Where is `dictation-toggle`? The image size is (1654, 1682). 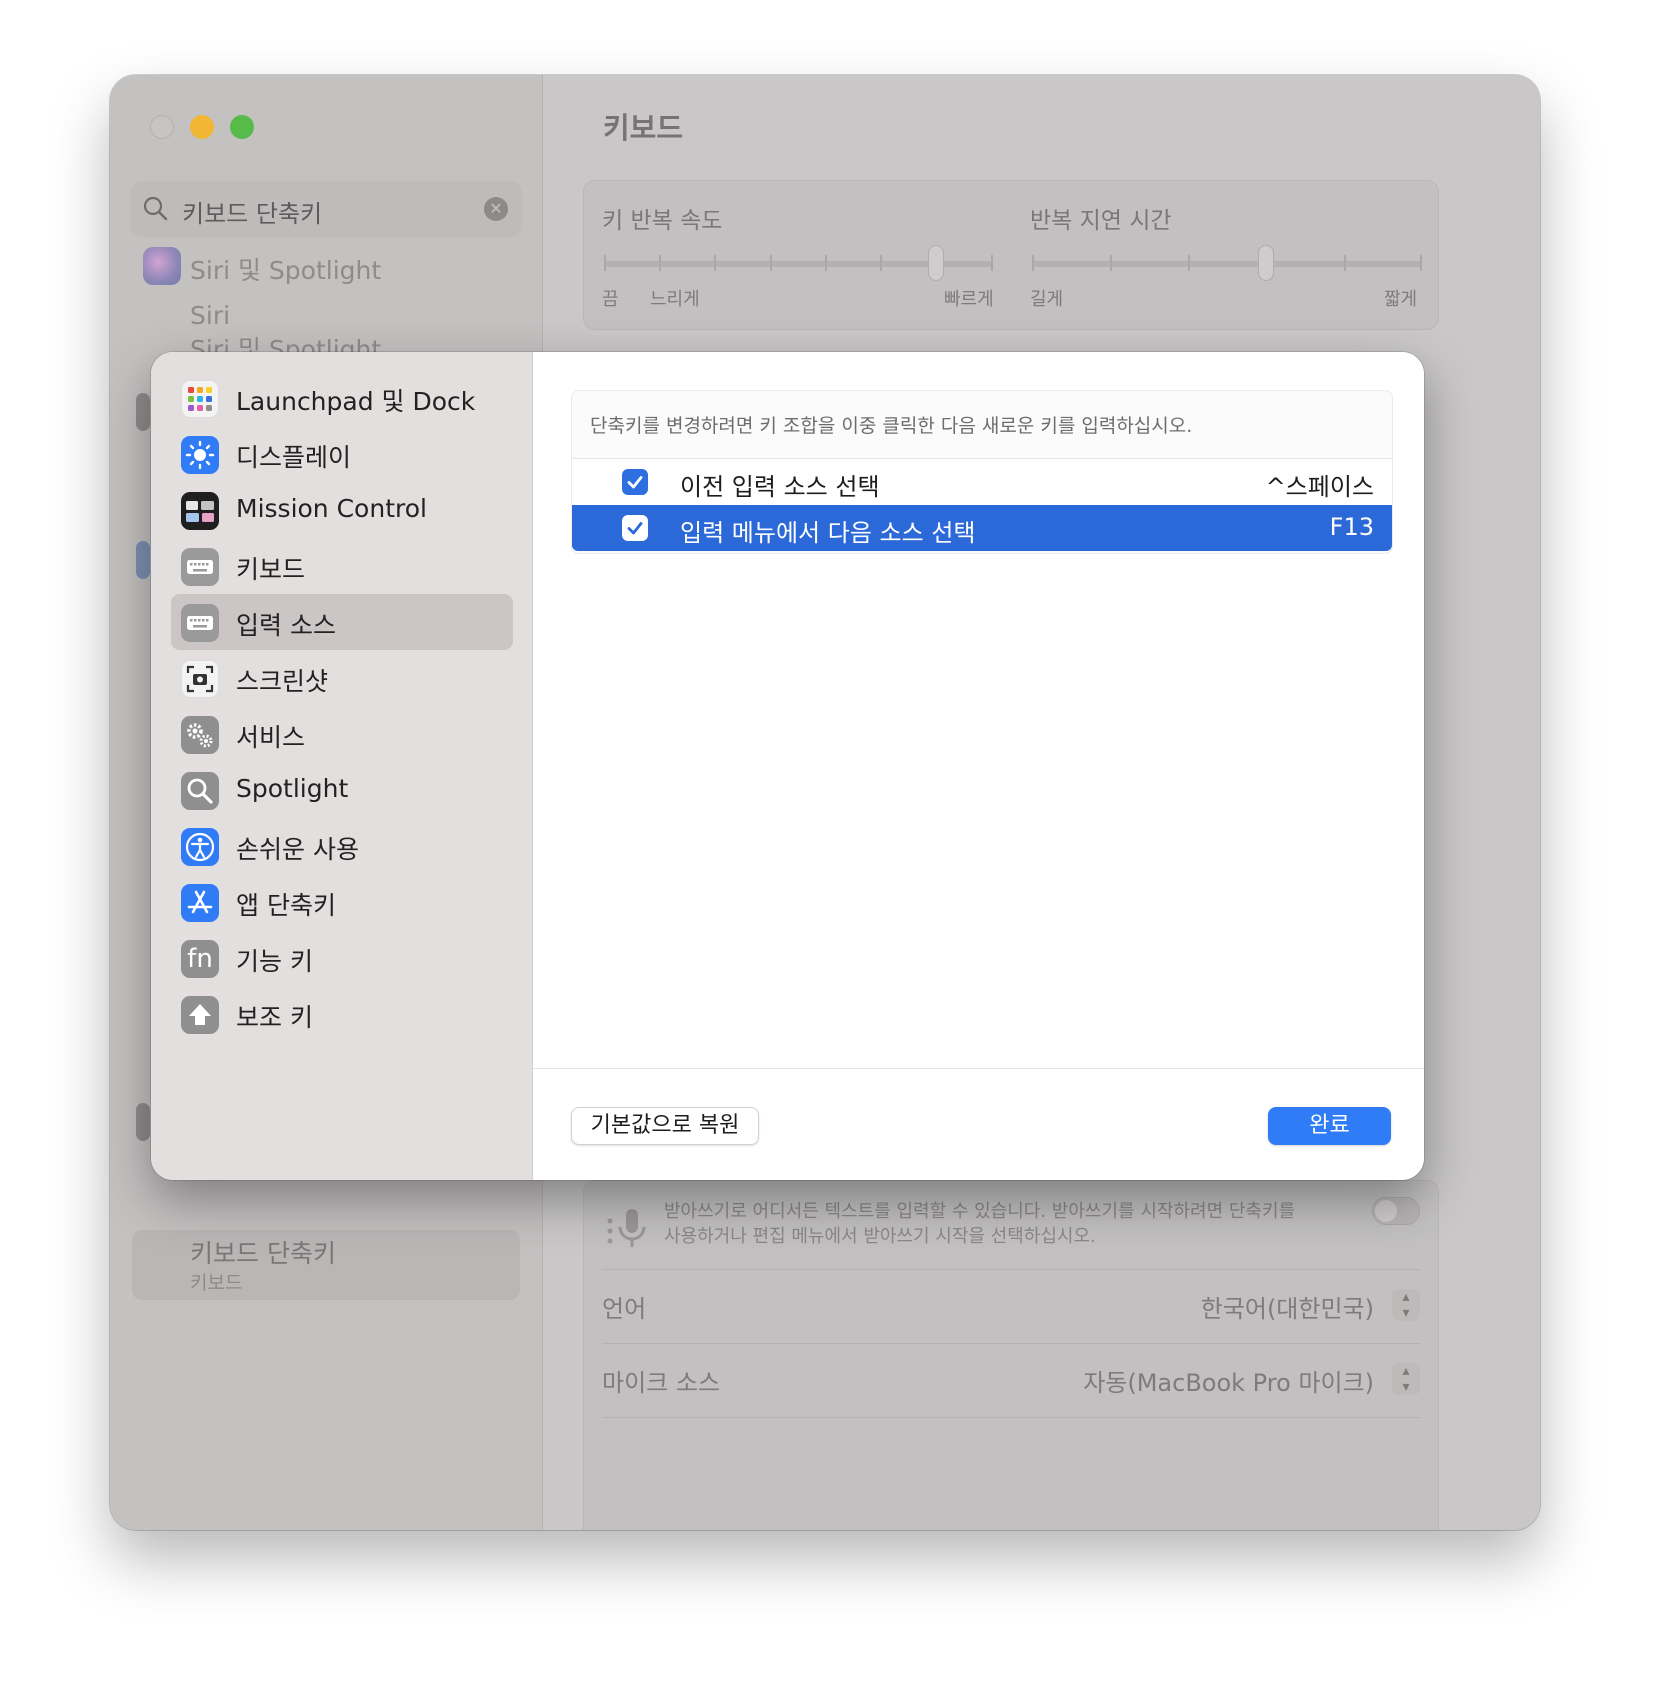 dictation-toggle is located at coordinates (1396, 1211).